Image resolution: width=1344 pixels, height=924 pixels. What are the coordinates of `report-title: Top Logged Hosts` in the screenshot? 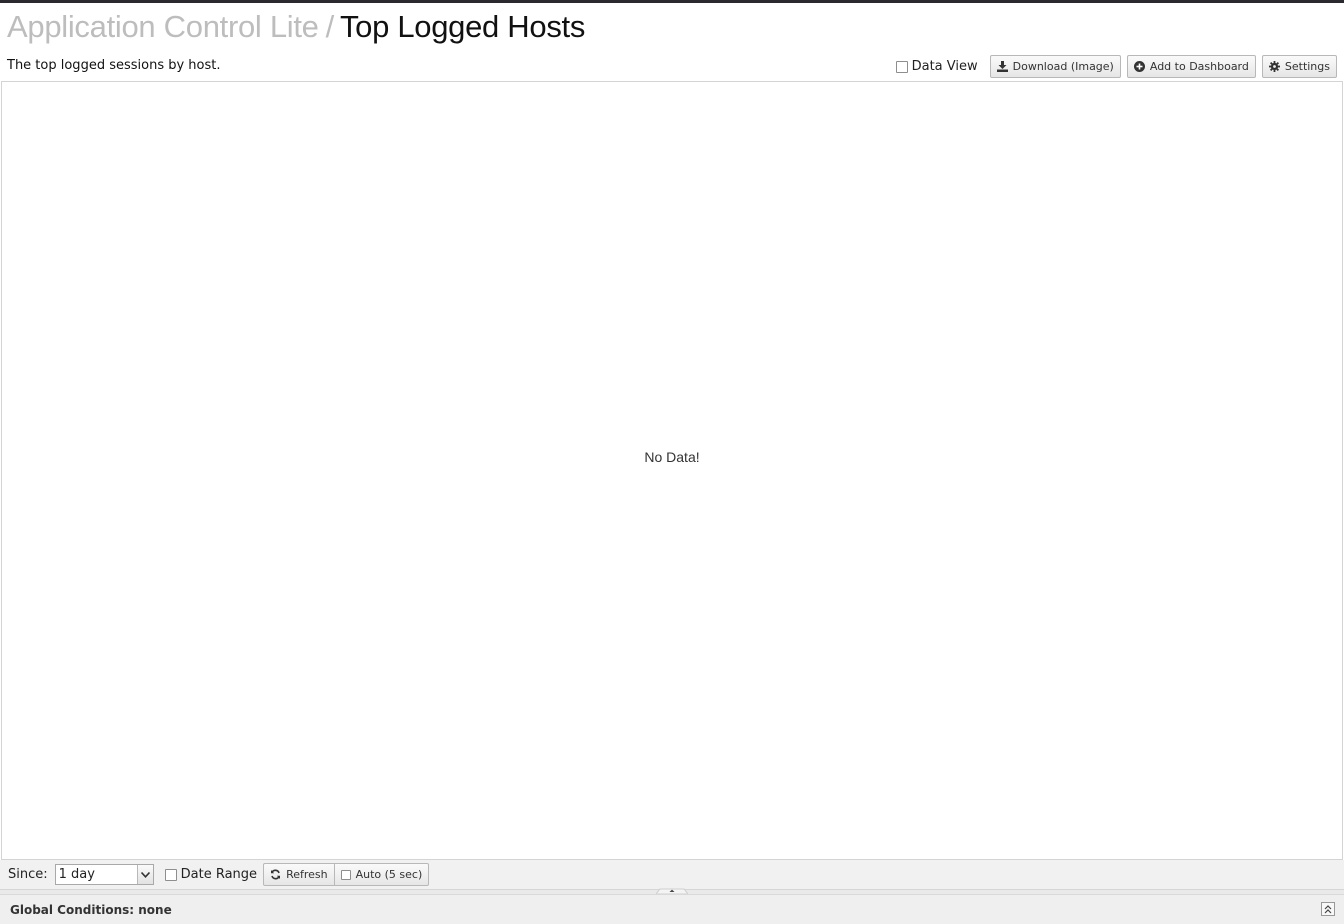 It's located at (462, 26).